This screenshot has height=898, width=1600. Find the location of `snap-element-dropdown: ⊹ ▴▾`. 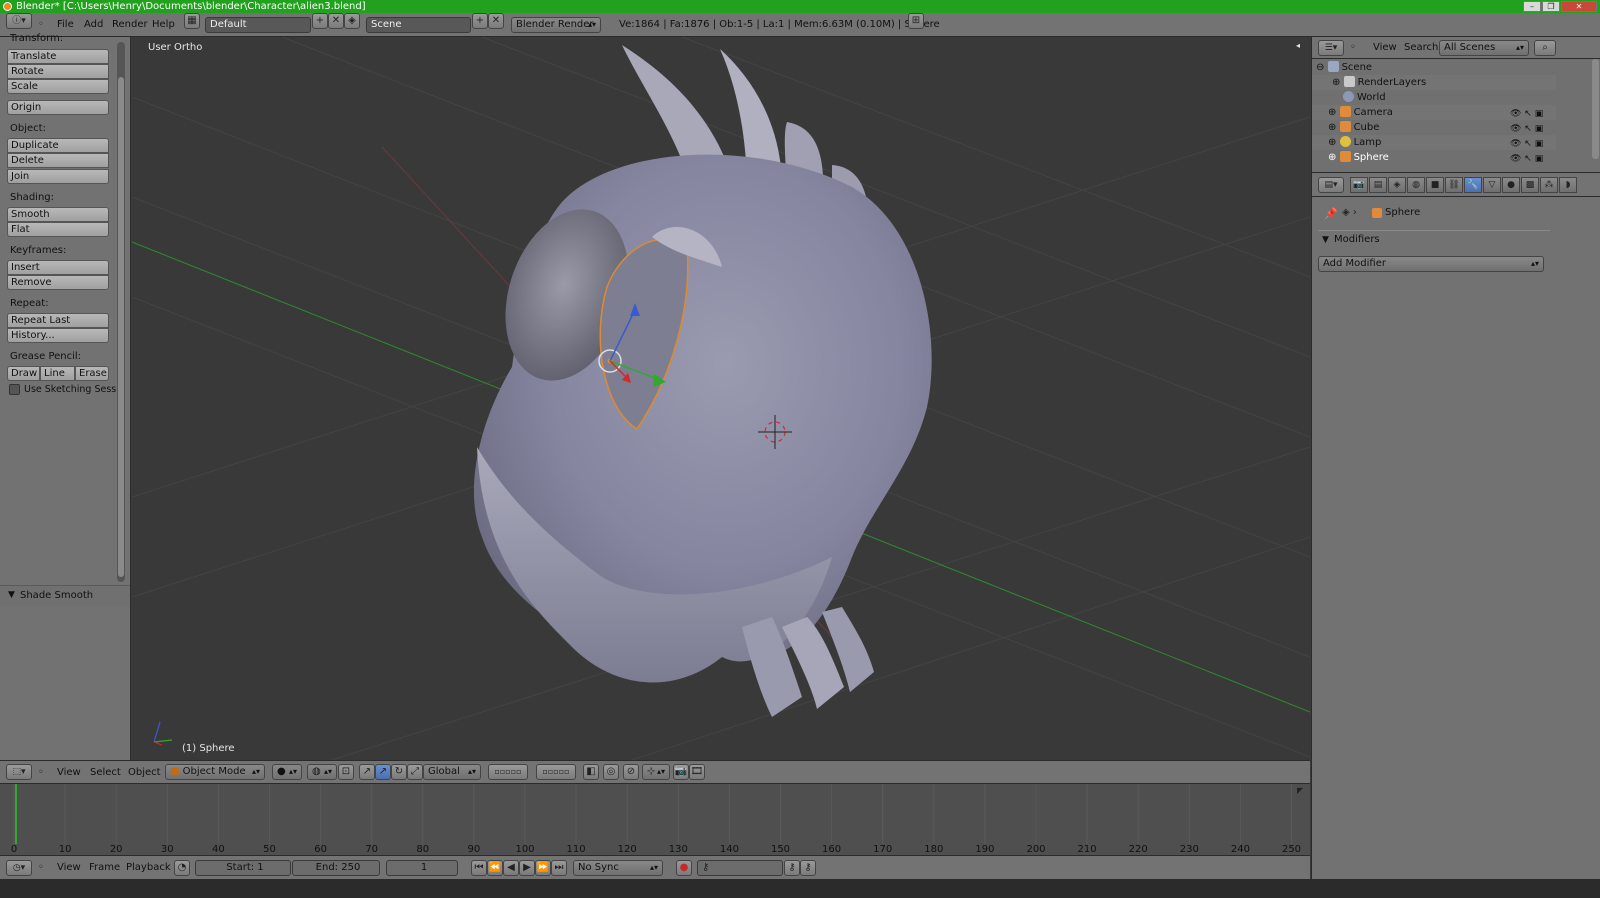

snap-element-dropdown: ⊹ ▴▾ is located at coordinates (656, 772).